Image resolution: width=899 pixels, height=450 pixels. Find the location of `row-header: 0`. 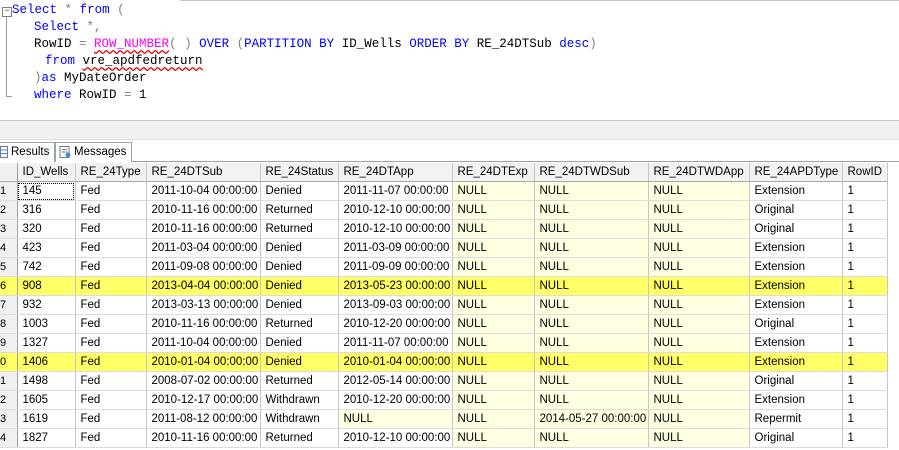

row-header: 0 is located at coordinates (9, 362).